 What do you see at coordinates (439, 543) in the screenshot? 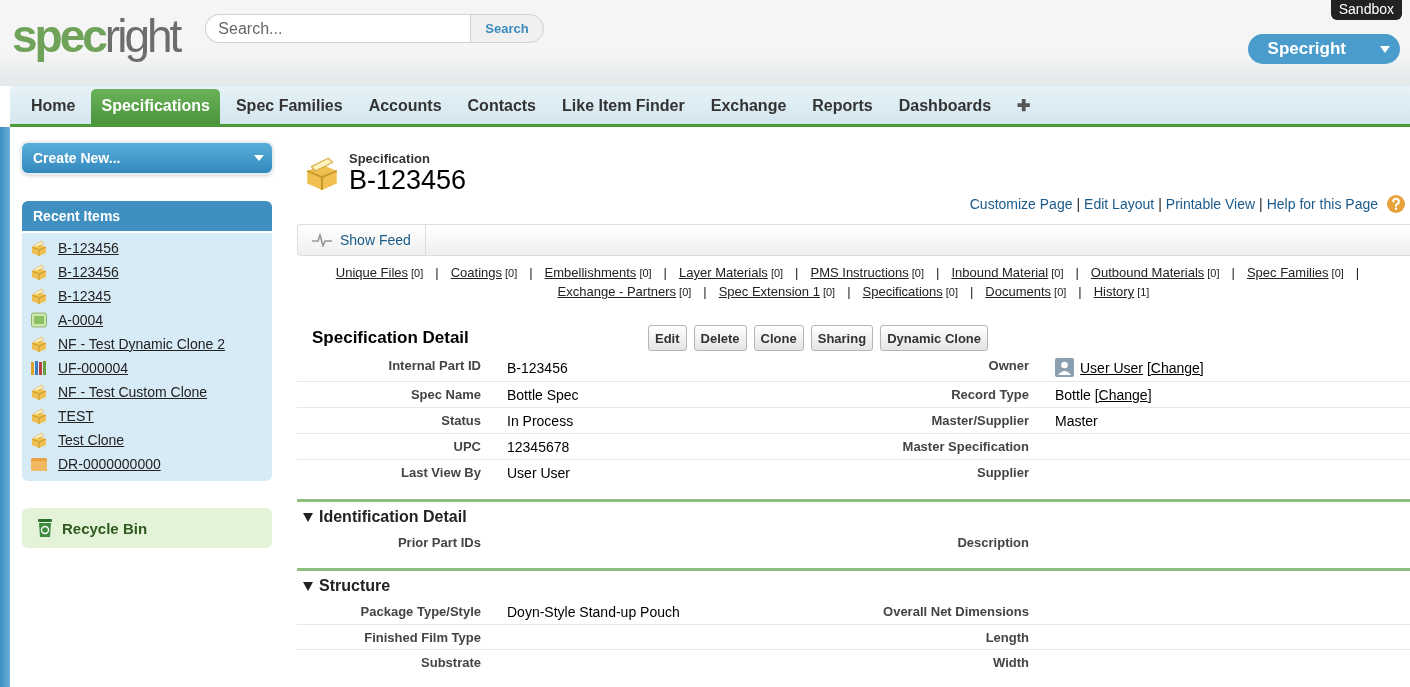
I see `field-label: Prior Part IDs` at bounding box center [439, 543].